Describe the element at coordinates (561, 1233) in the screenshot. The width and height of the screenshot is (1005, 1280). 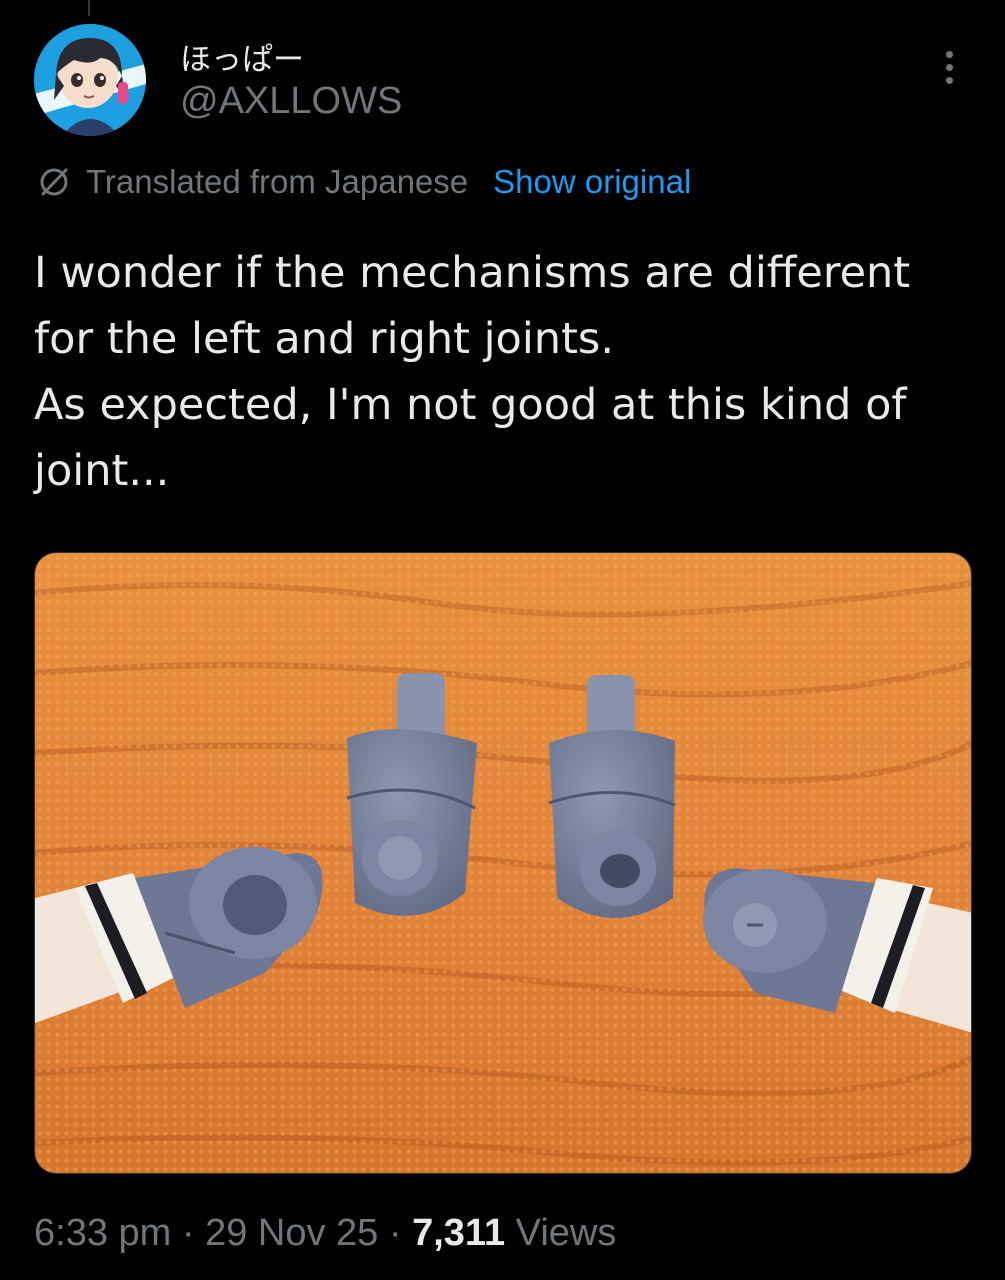
I see `views-label: Views` at that location.